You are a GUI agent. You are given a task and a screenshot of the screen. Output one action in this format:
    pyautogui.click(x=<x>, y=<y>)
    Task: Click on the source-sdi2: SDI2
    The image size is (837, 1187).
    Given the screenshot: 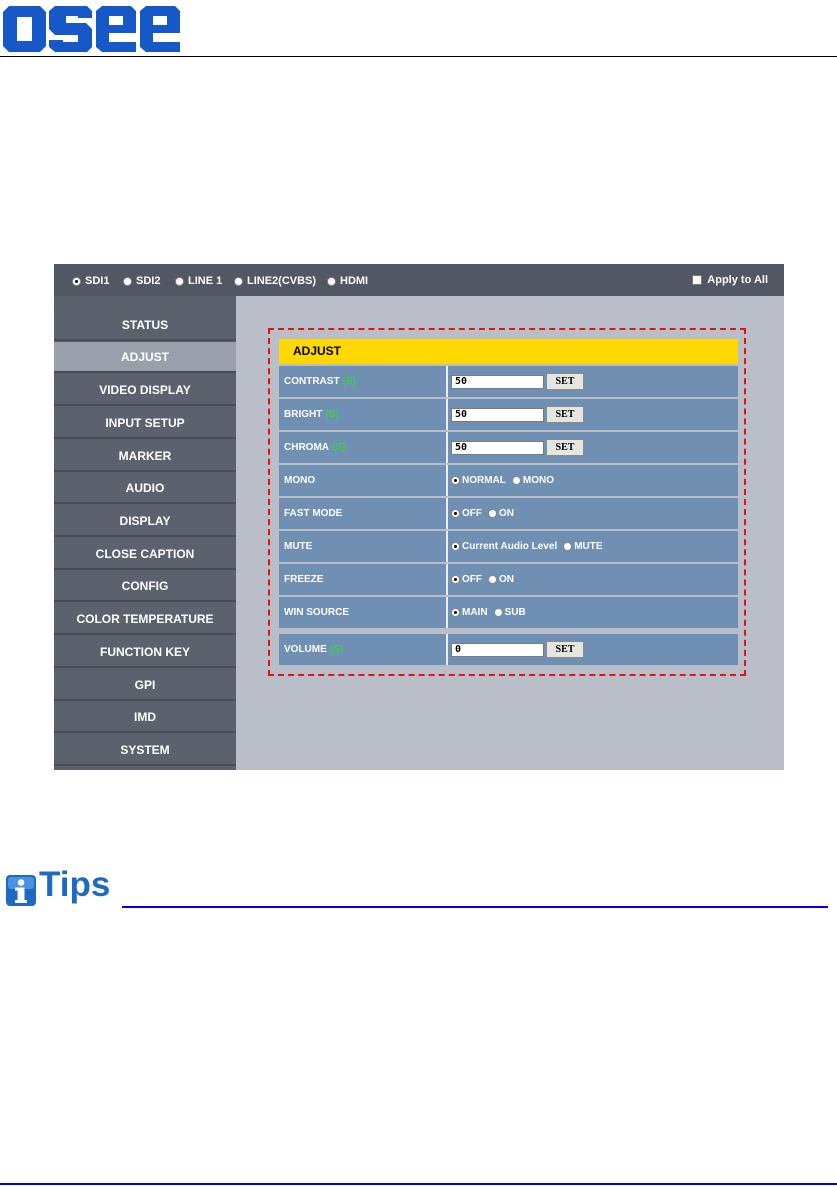 What is the action you would take?
    pyautogui.click(x=141, y=281)
    